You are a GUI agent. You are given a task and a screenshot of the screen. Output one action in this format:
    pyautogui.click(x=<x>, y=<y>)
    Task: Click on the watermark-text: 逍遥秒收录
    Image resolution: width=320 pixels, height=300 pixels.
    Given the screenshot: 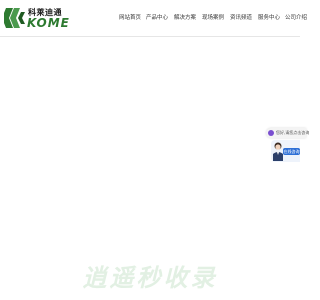 What is the action you would take?
    pyautogui.click(x=150, y=278)
    